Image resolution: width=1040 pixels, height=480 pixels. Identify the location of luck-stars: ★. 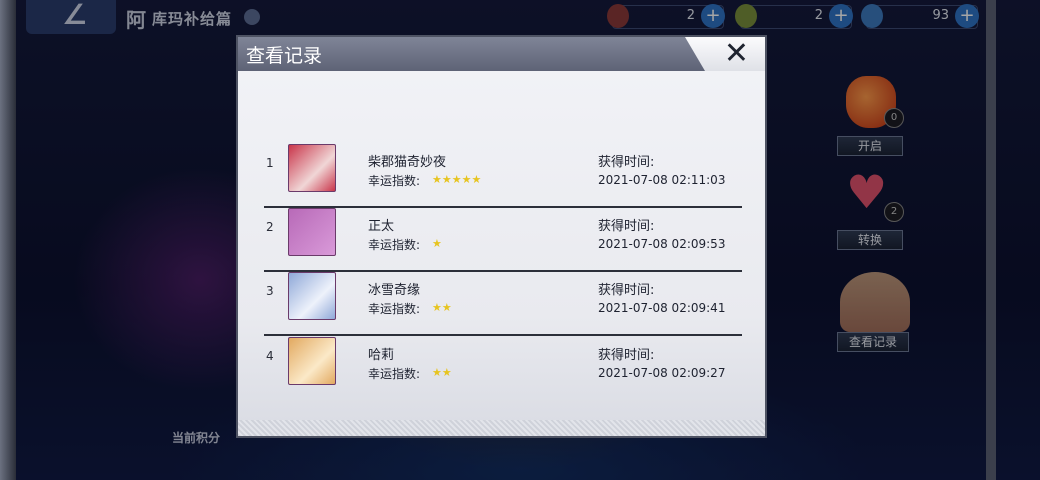
(437, 243).